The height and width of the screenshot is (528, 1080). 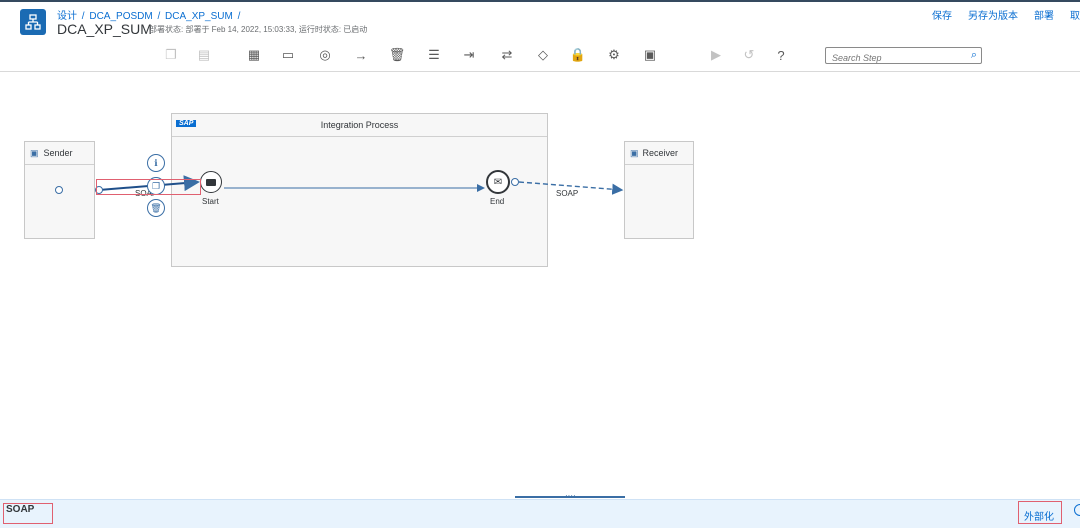 I want to click on delete-icon: 🗑, so click(x=156, y=208).